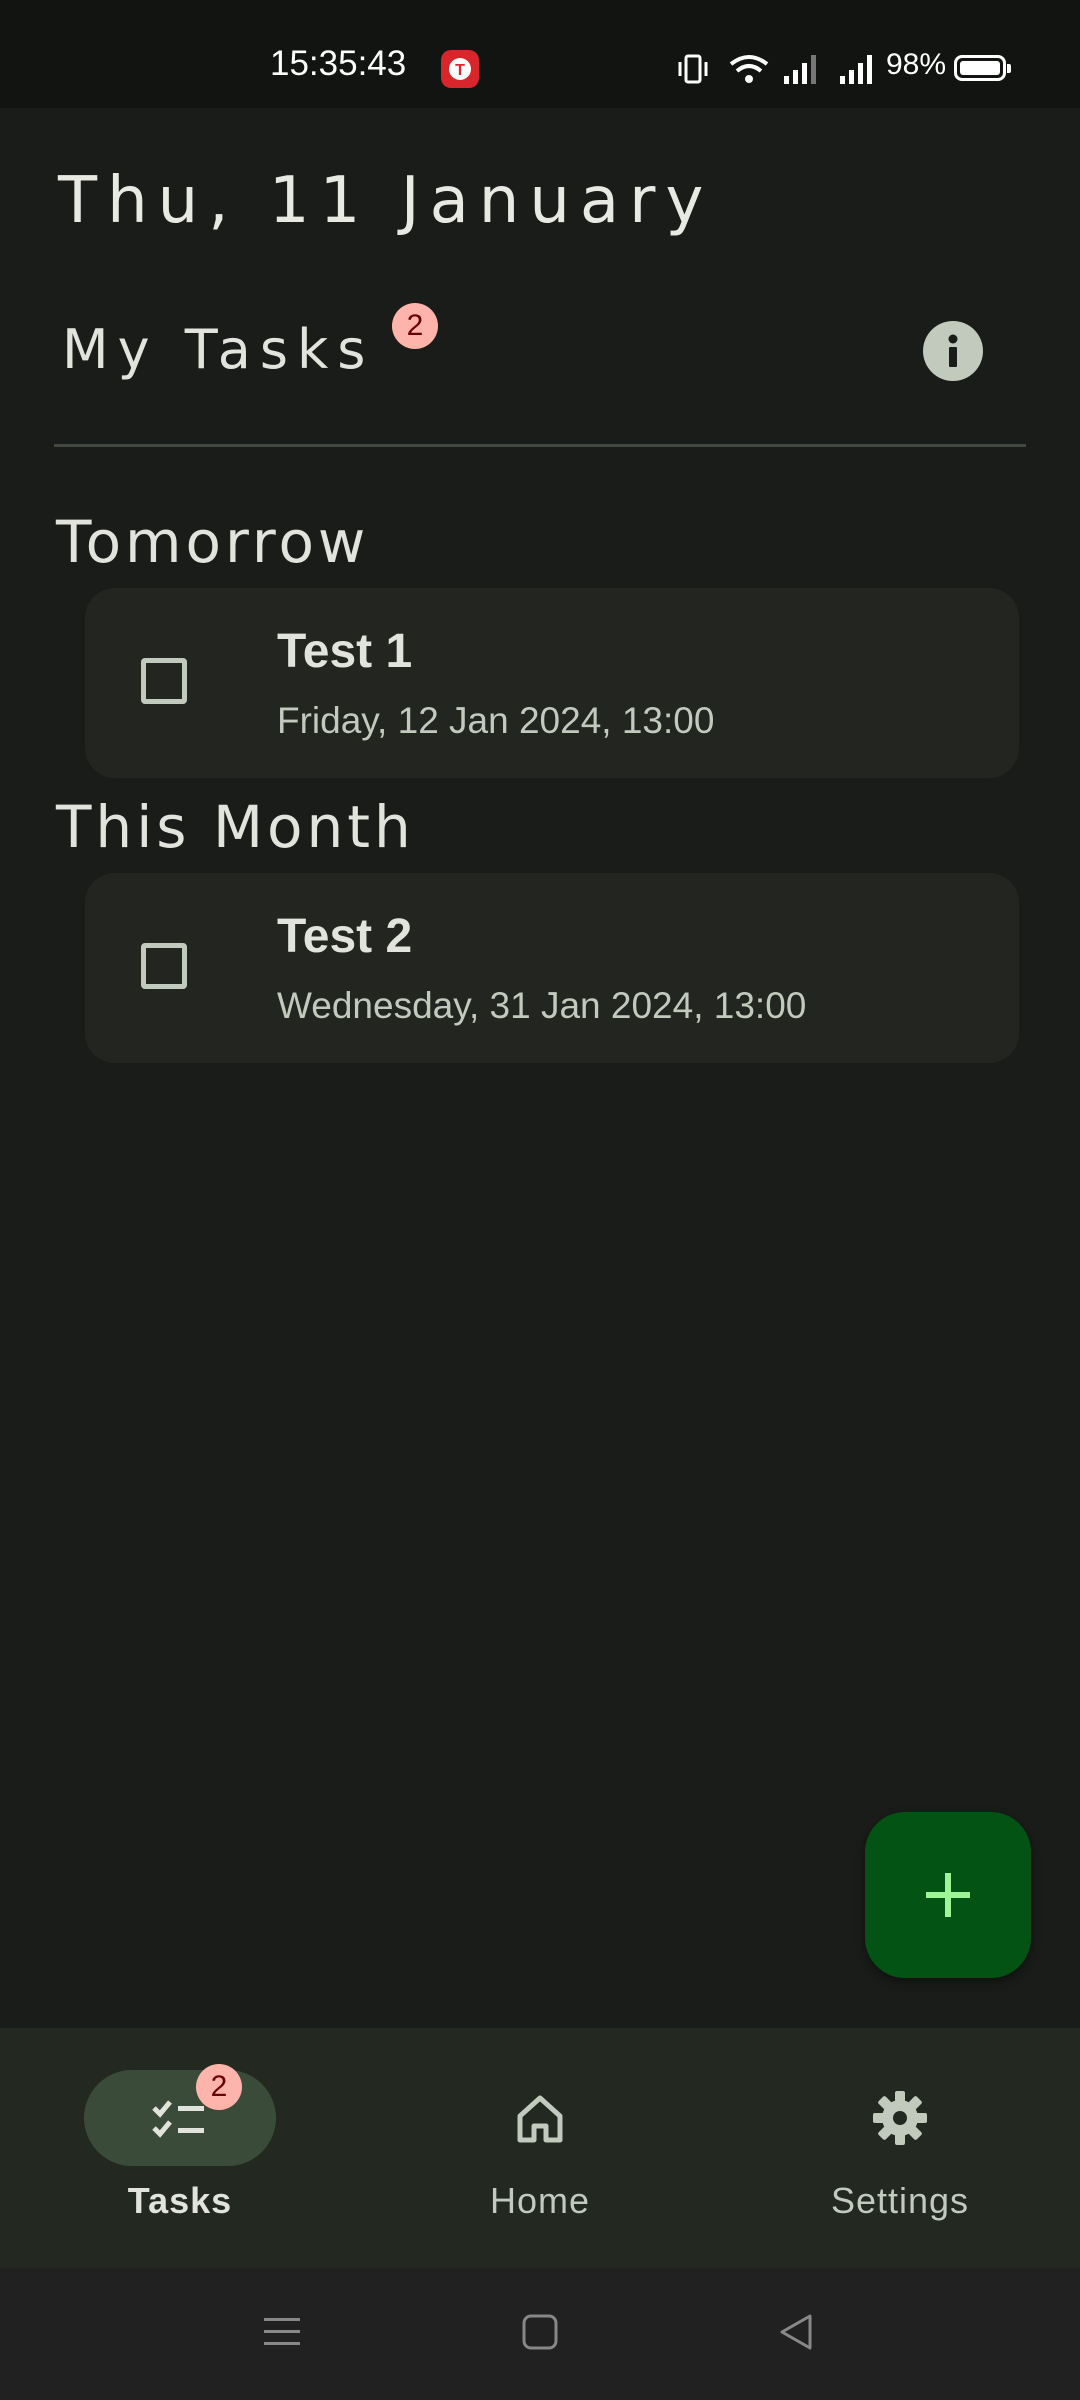 Image resolution: width=1080 pixels, height=2400 pixels. Describe the element at coordinates (749, 69) in the screenshot. I see `wifi-icon` at that location.